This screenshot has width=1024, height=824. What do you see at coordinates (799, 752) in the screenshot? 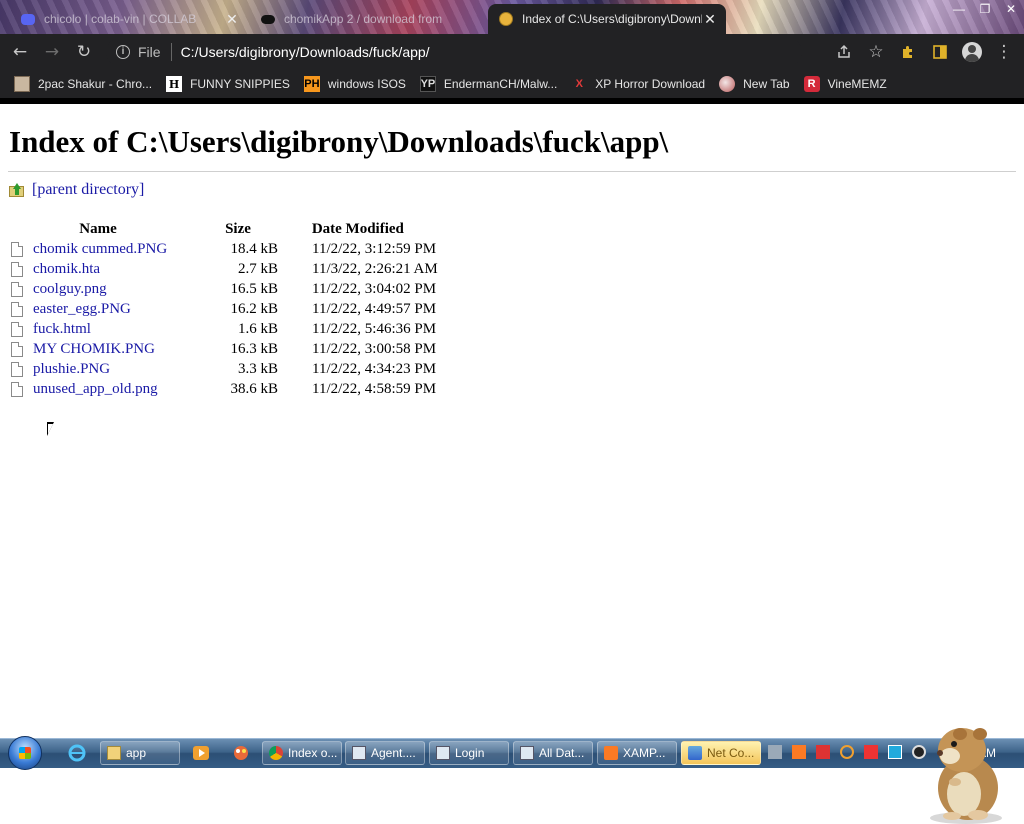
I see `tray-xampp-icon` at bounding box center [799, 752].